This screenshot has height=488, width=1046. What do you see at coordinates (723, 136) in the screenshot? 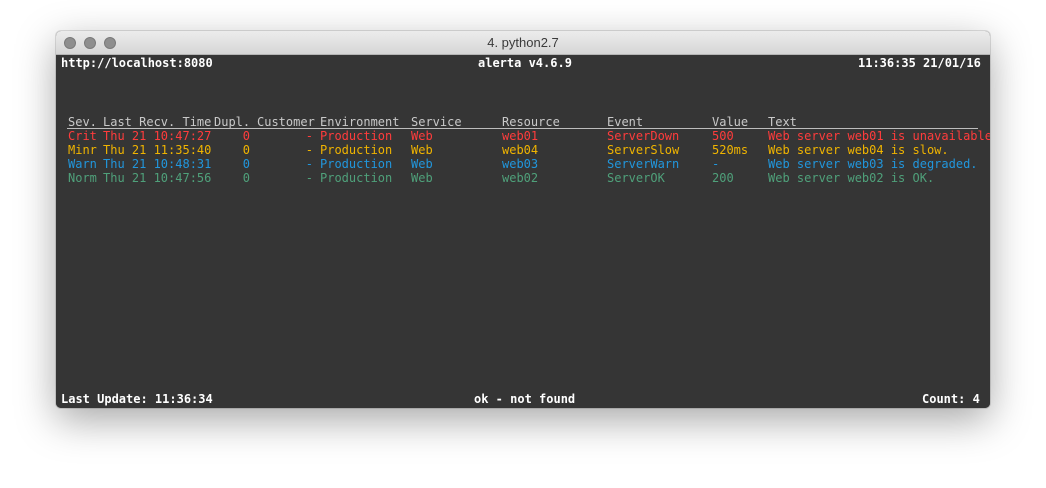
I see `value-cell: 500` at bounding box center [723, 136].